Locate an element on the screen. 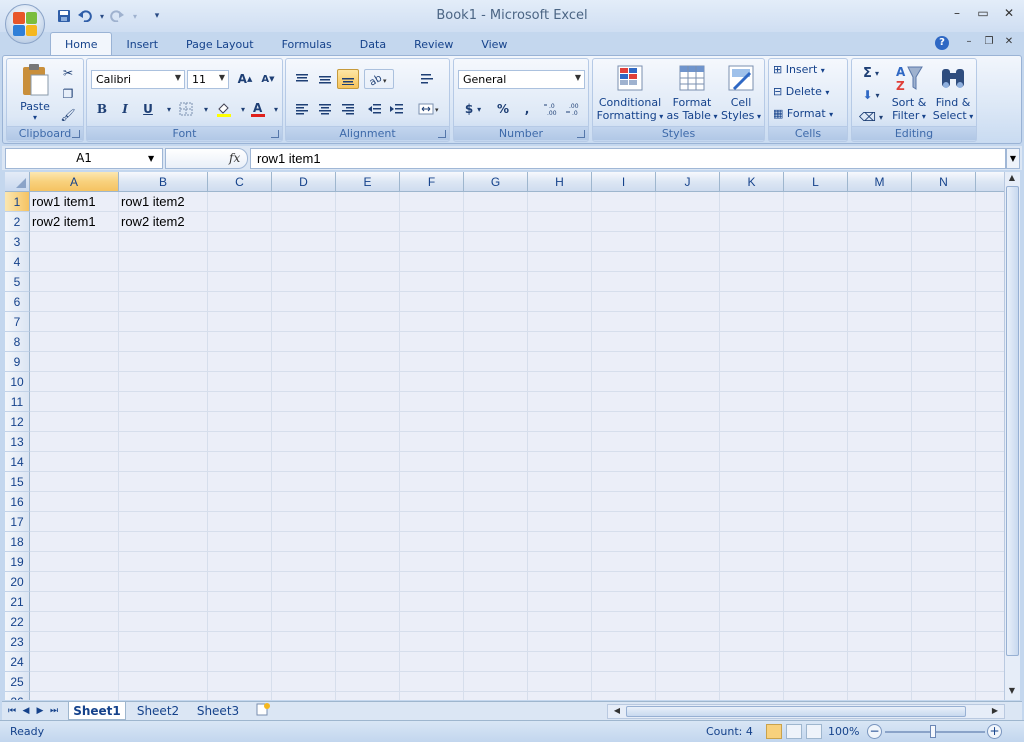  vertical-scrollbar: ▲ ▼ is located at coordinates (1012, 436).